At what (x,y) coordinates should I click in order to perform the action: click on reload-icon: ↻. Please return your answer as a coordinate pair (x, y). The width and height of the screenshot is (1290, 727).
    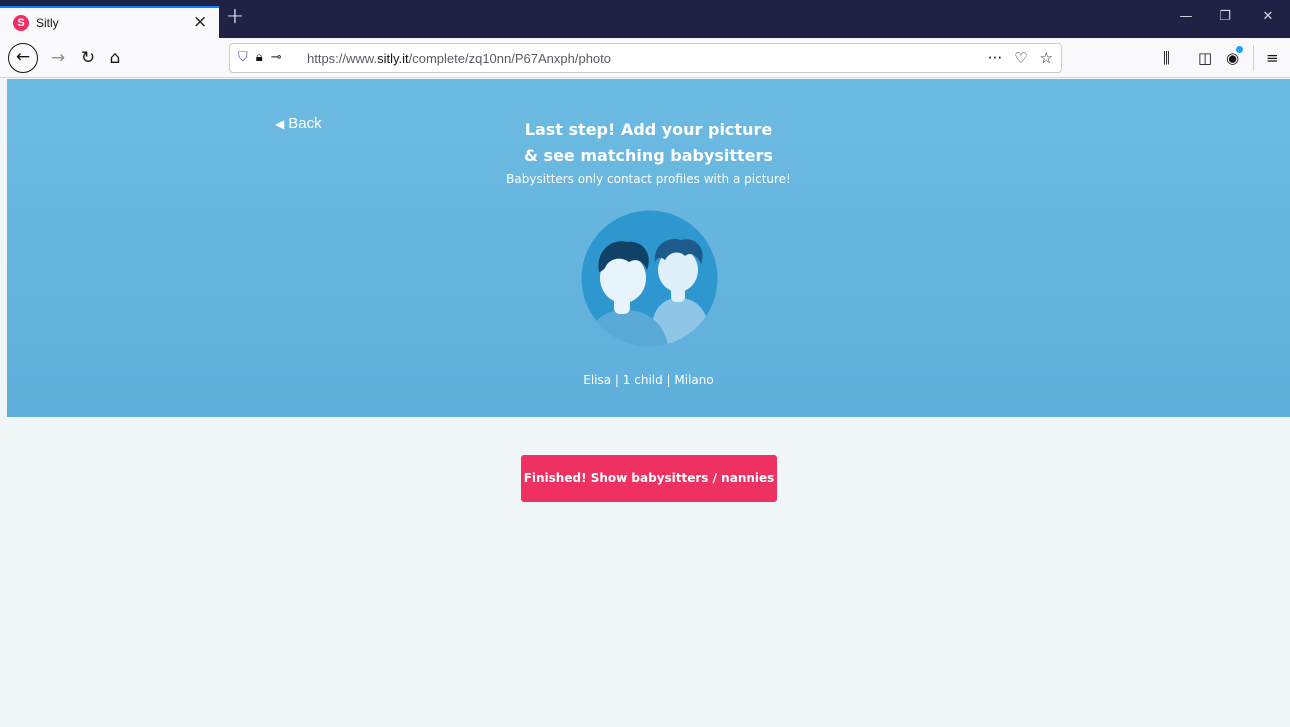
    Looking at the image, I should click on (88, 58).